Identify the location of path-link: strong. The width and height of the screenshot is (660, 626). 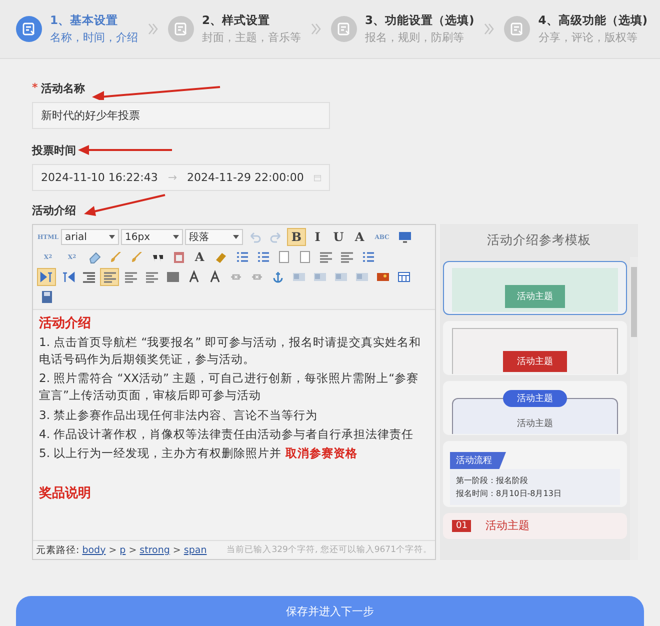
(155, 550).